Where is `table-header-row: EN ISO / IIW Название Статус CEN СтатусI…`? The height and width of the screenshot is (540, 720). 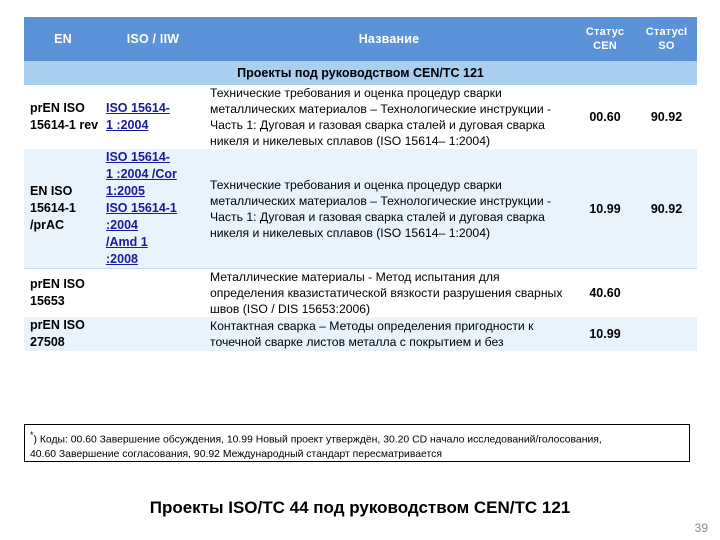
table-header-row: EN ISO / IIW Название Статус CEN СтатусI… is located at coordinates (360, 39).